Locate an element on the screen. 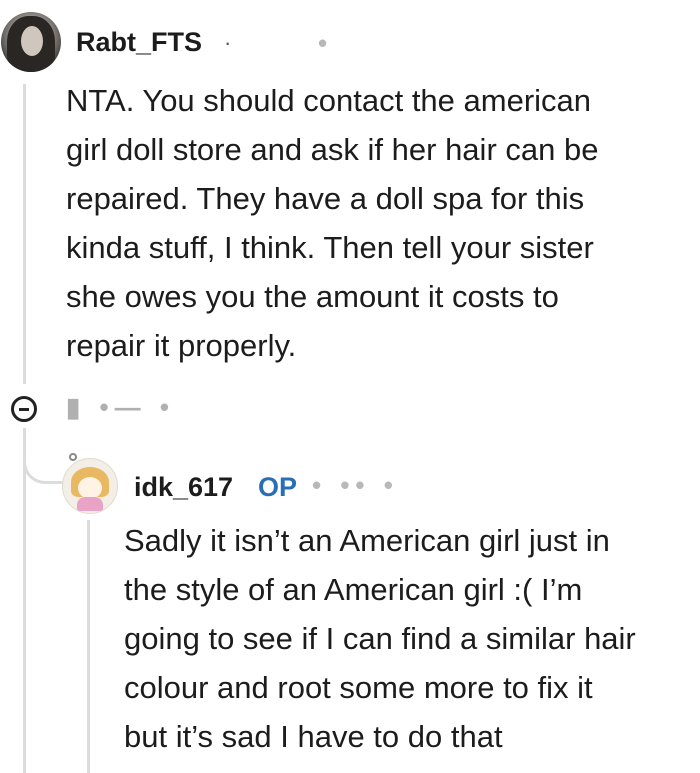 The width and height of the screenshot is (700, 773). reply-line: colour and root some more to fix it is located at coordinates (358, 687).